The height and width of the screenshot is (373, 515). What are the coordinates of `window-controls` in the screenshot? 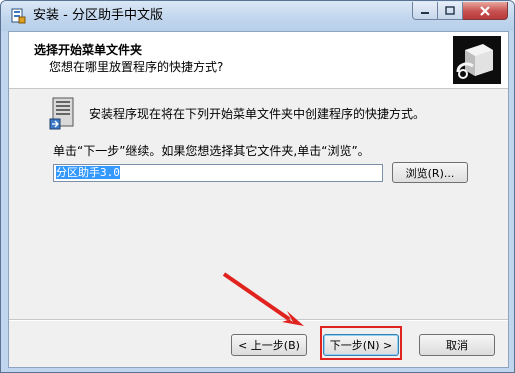 It's located at (460, 11).